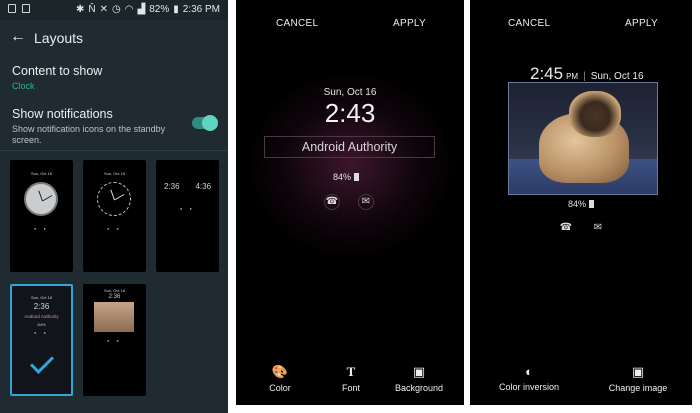 The width and height of the screenshot is (700, 413). I want to click on layout-option-analog-dark: Sun, Oct 16 ● ●, so click(114, 216).